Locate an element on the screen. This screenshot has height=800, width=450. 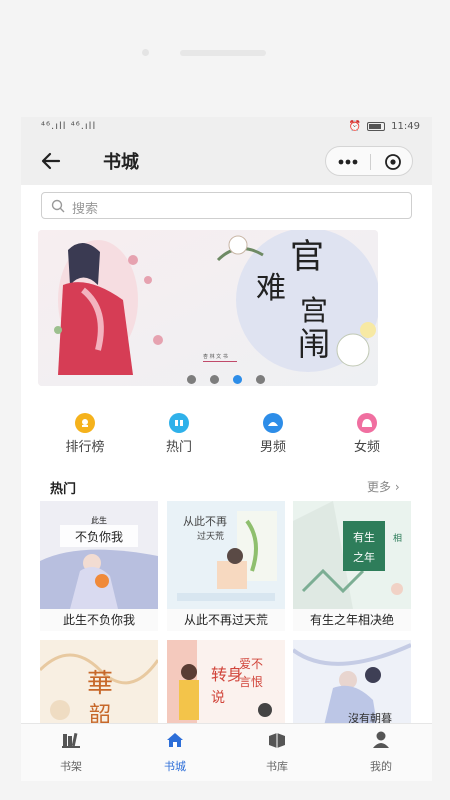
battery-icon is located at coordinates (376, 126).